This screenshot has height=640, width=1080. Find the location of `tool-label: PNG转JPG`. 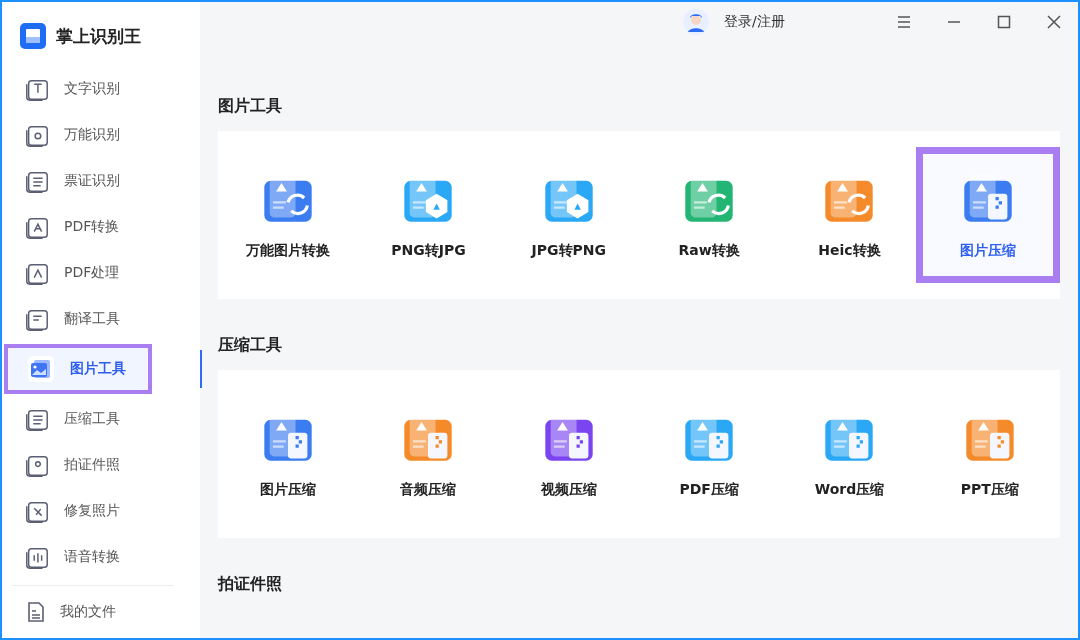

tool-label: PNG转JPG is located at coordinates (428, 251).